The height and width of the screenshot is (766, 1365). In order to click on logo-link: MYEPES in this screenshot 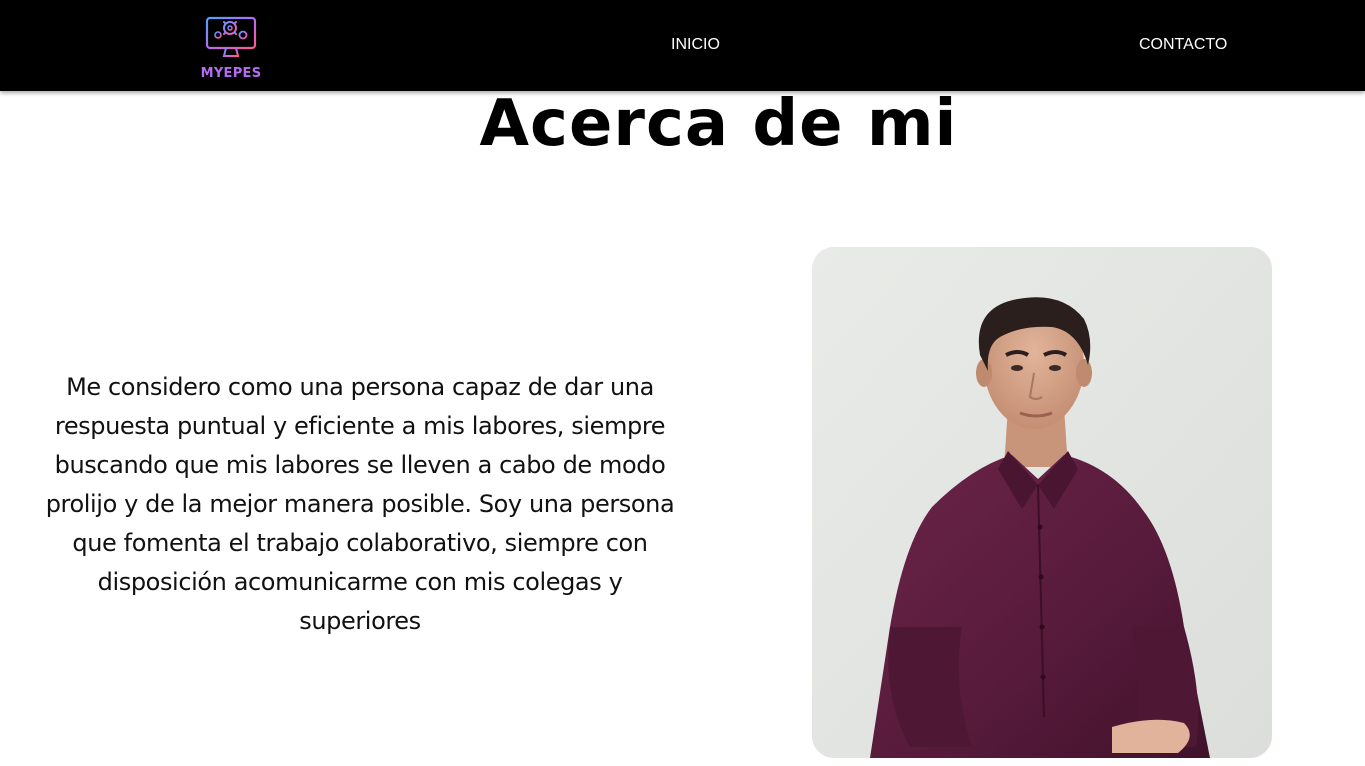, I will do `click(231, 46)`.